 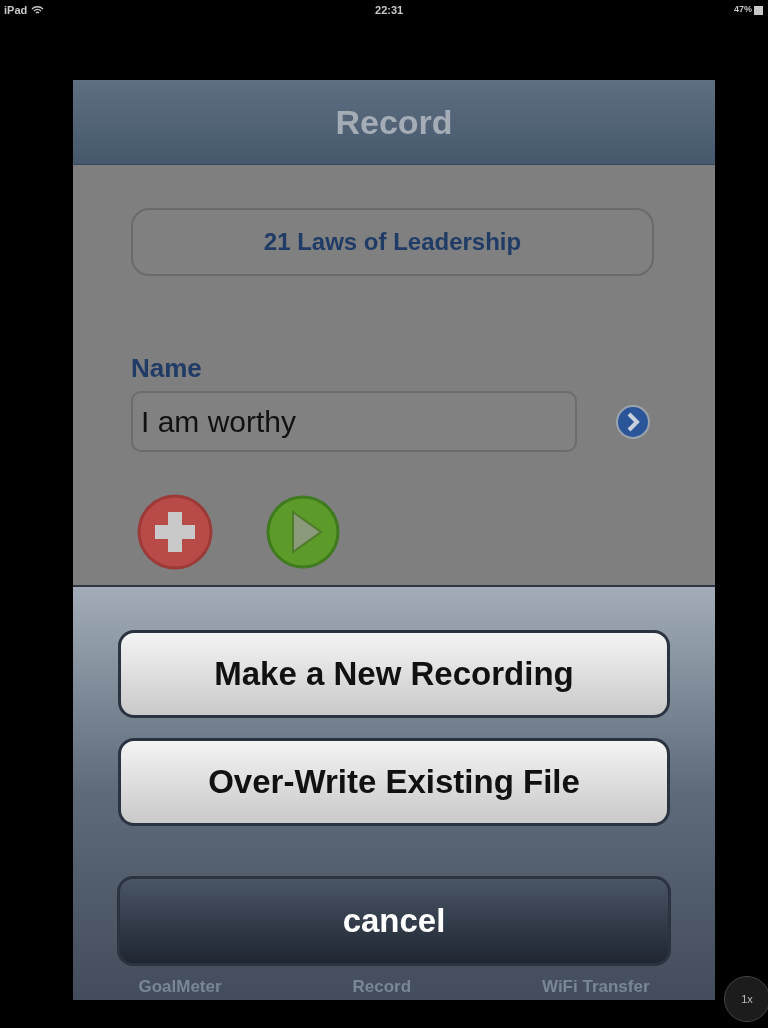 I want to click on wifi-icon, so click(x=38, y=10).